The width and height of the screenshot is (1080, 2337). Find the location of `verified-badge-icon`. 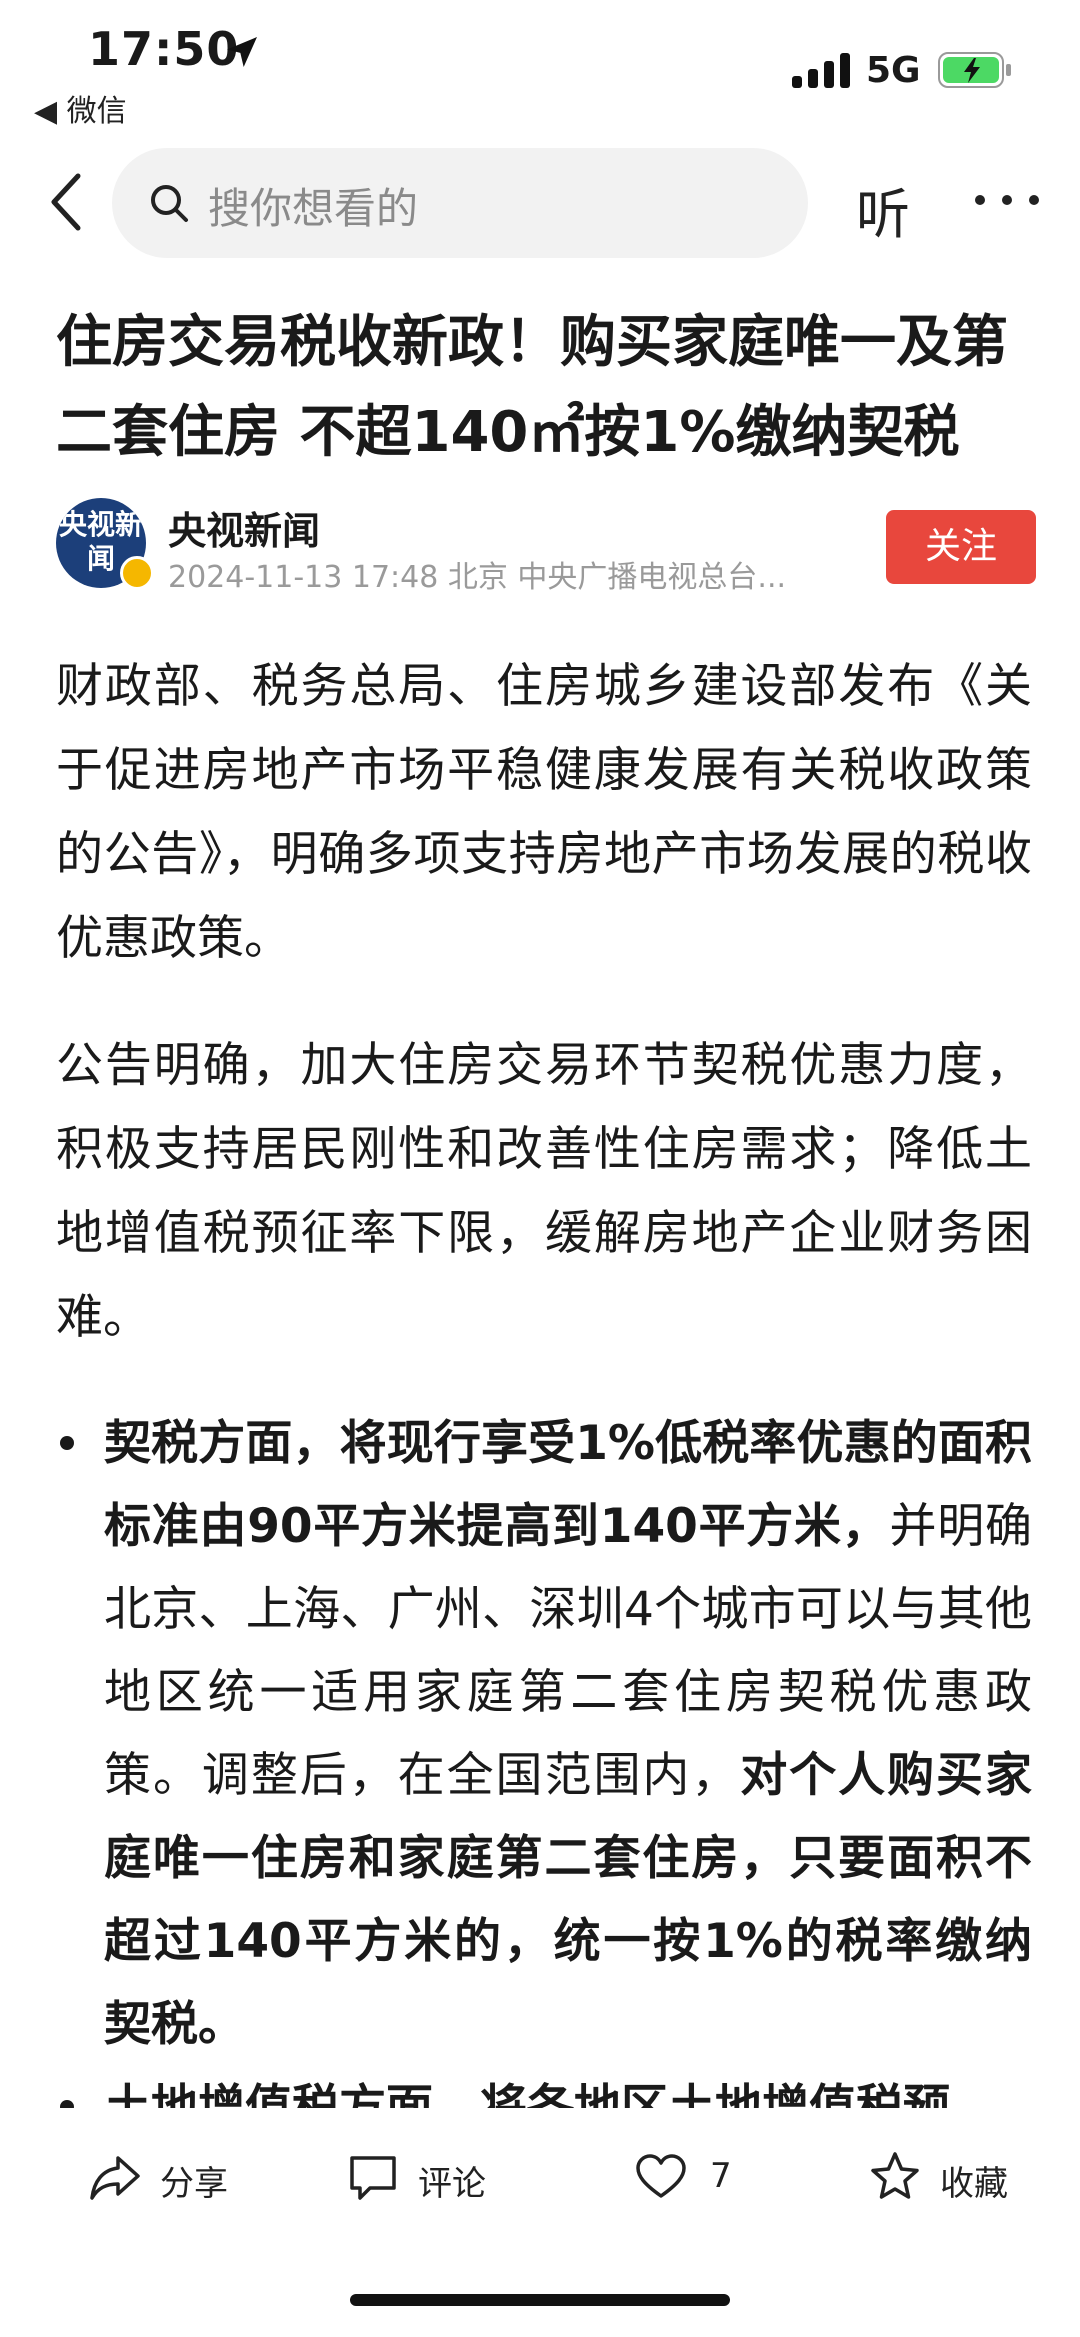

verified-badge-icon is located at coordinates (137, 573).